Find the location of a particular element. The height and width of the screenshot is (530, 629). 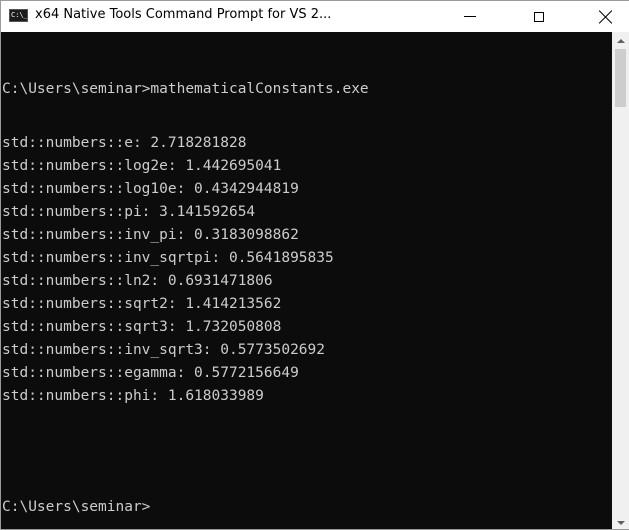

console-output-line: std::numbers::e: 2.718281828 is located at coordinates (124, 143).